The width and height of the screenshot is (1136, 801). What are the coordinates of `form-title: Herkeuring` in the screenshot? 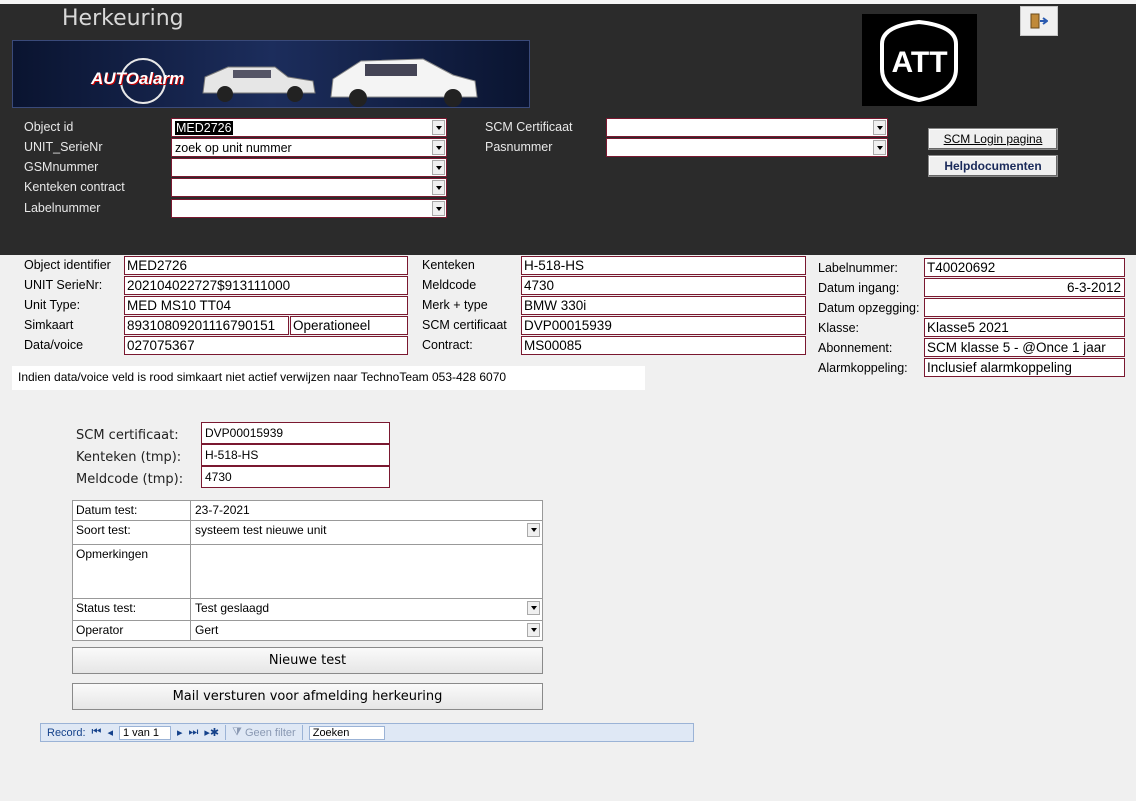 It's located at (123, 18).